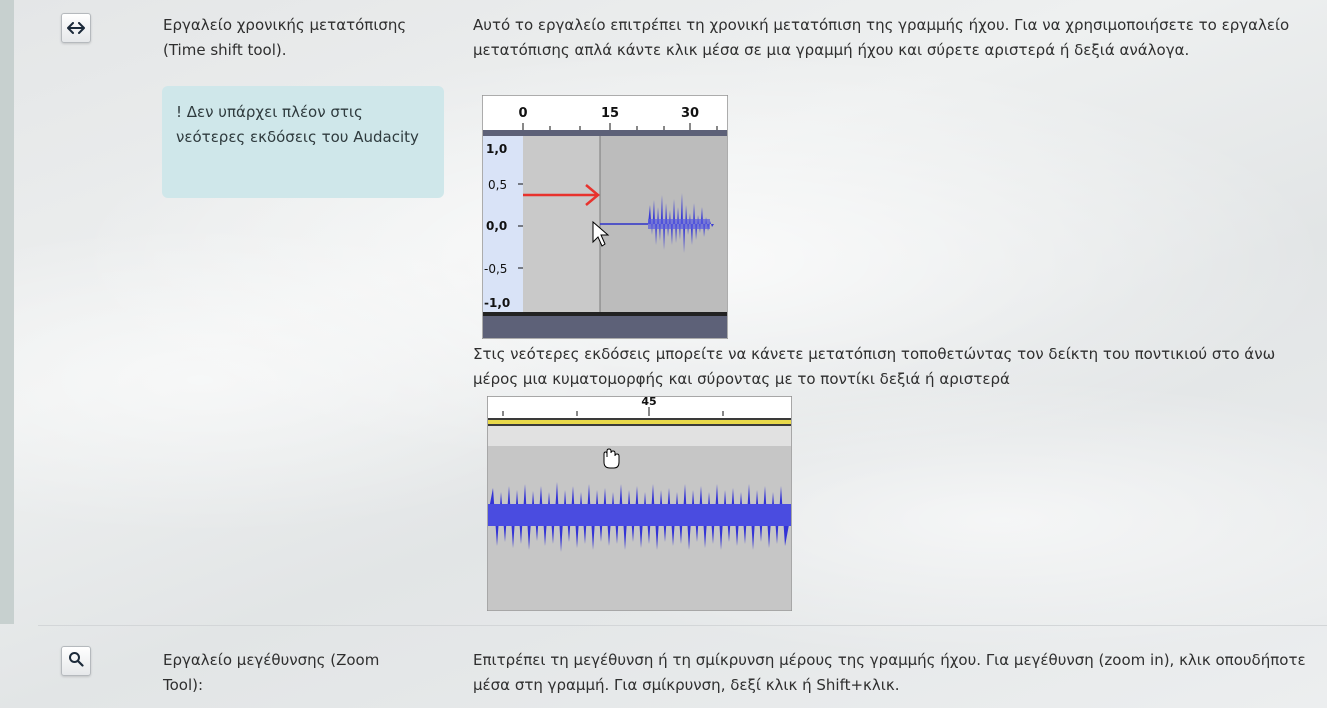 The width and height of the screenshot is (1327, 708). I want to click on time-shift-tool-button, so click(76, 28).